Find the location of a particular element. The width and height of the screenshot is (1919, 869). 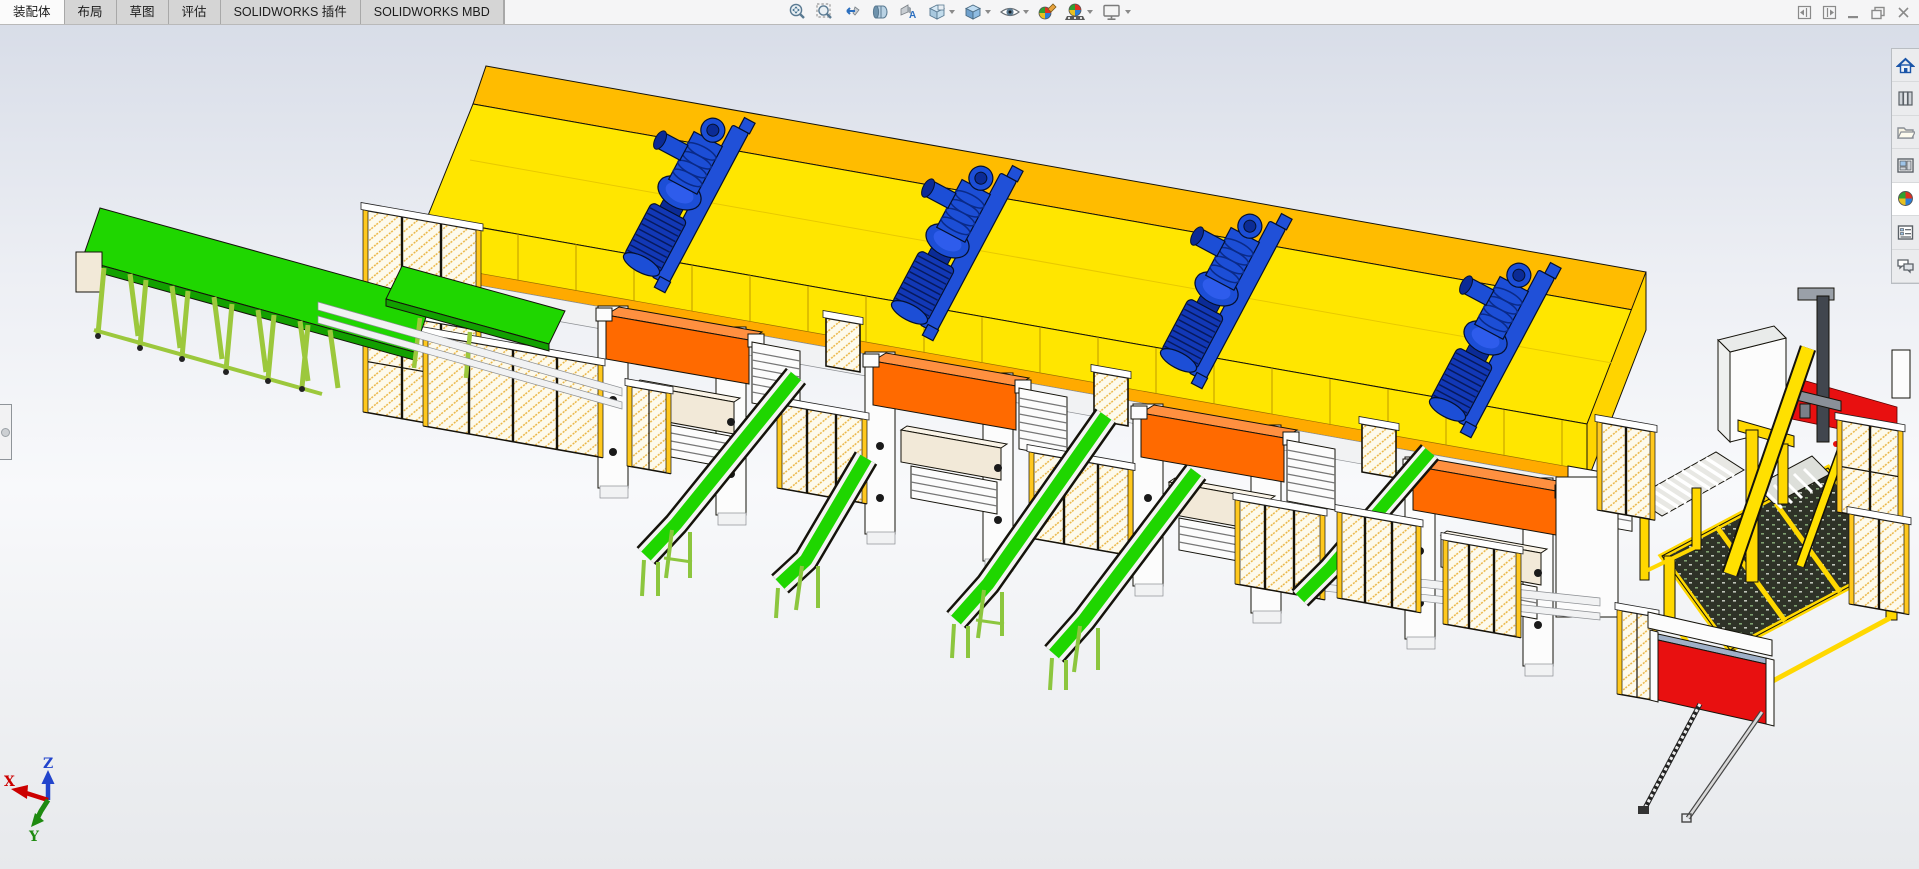

section-view-icon is located at coordinates (880, 12).